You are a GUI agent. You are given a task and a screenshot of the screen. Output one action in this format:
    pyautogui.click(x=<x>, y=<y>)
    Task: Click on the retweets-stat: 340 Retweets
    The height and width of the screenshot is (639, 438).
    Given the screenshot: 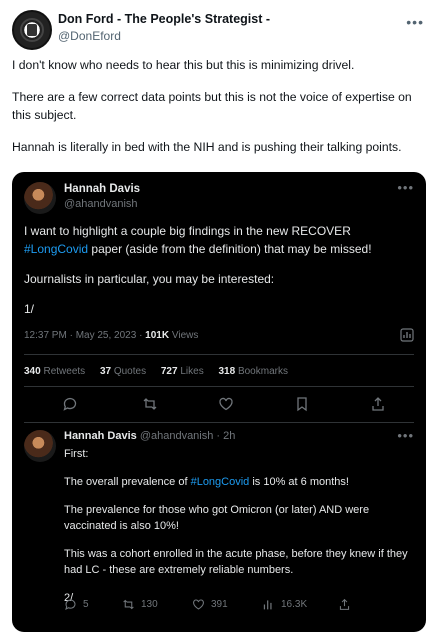 What is the action you would take?
    pyautogui.click(x=54, y=371)
    